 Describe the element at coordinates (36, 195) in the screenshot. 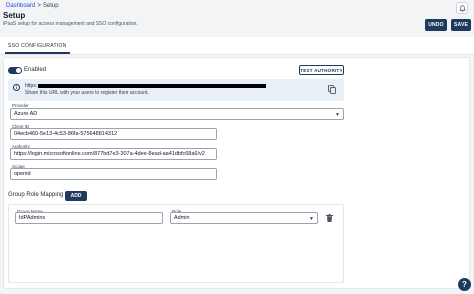

I see `group-role-mapping-title: Group Role Mapping` at that location.